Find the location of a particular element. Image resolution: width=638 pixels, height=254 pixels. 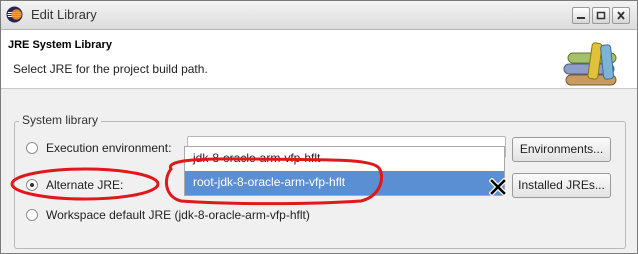

eclipse-icon is located at coordinates (14, 14).